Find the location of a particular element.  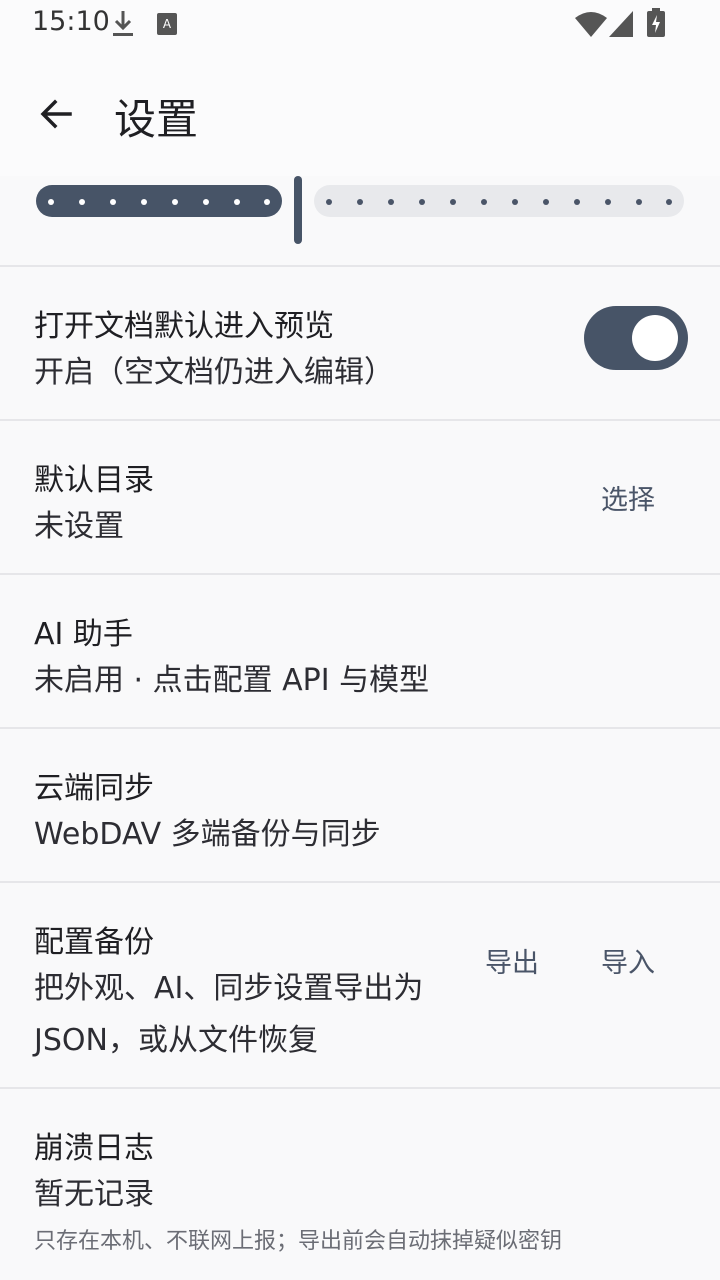

setting-title: 崩溃日志 is located at coordinates (94, 1148).